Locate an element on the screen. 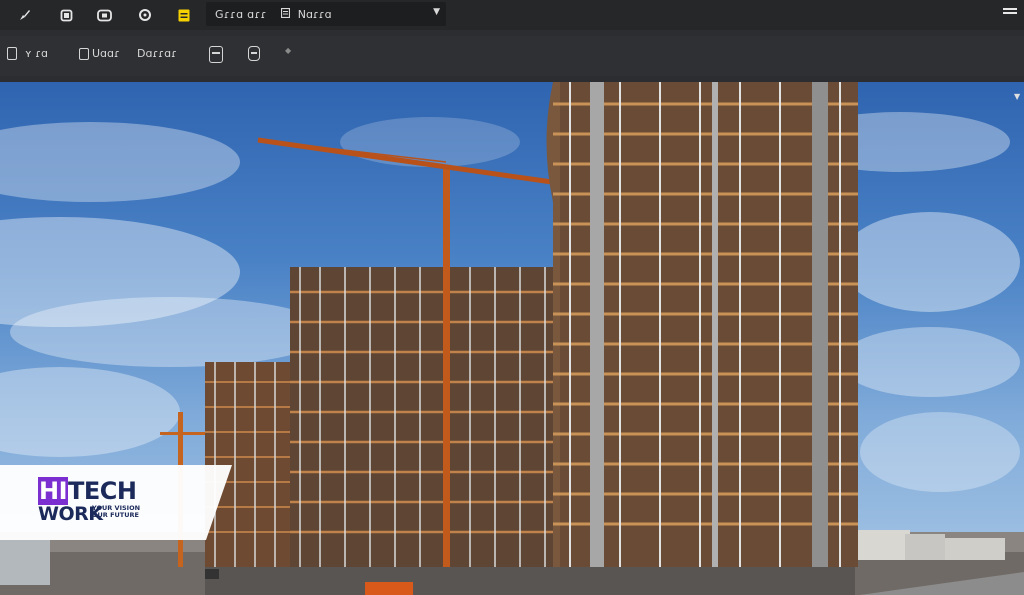  scene-select: Gɾɾɑ ɑɾɾ Nɑɾɾɑ ▼ is located at coordinates (326, 14).